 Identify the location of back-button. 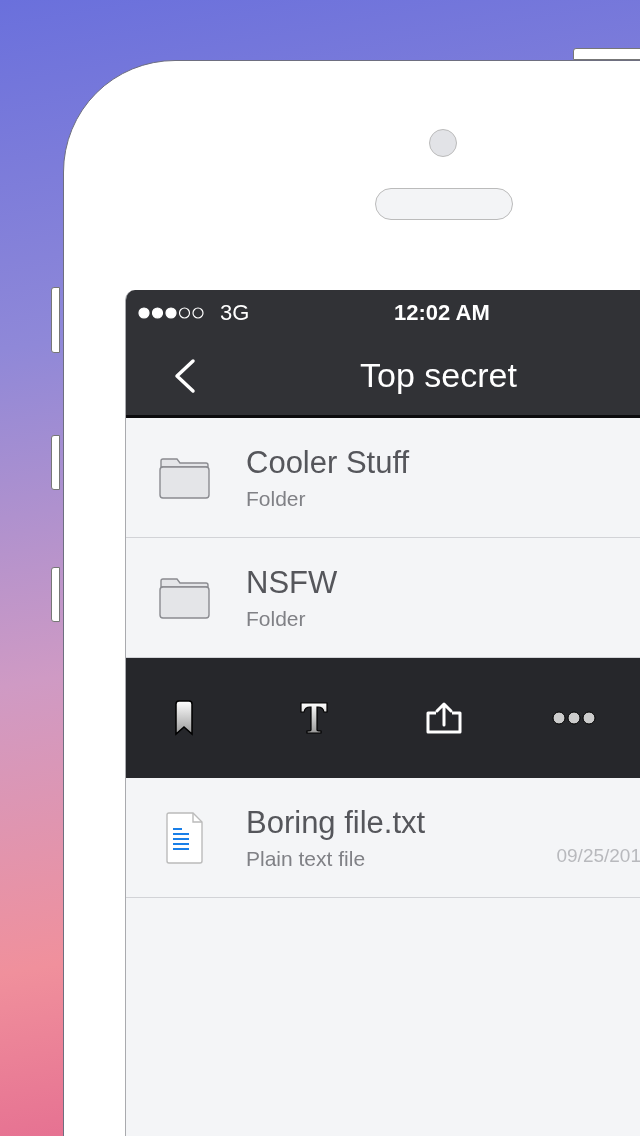
(185, 375).